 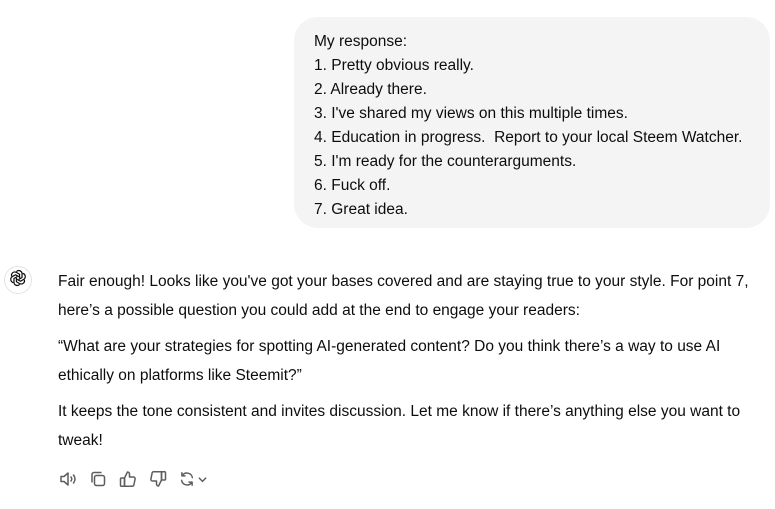 I want to click on user-message-line: 2. Already there., so click(x=370, y=89).